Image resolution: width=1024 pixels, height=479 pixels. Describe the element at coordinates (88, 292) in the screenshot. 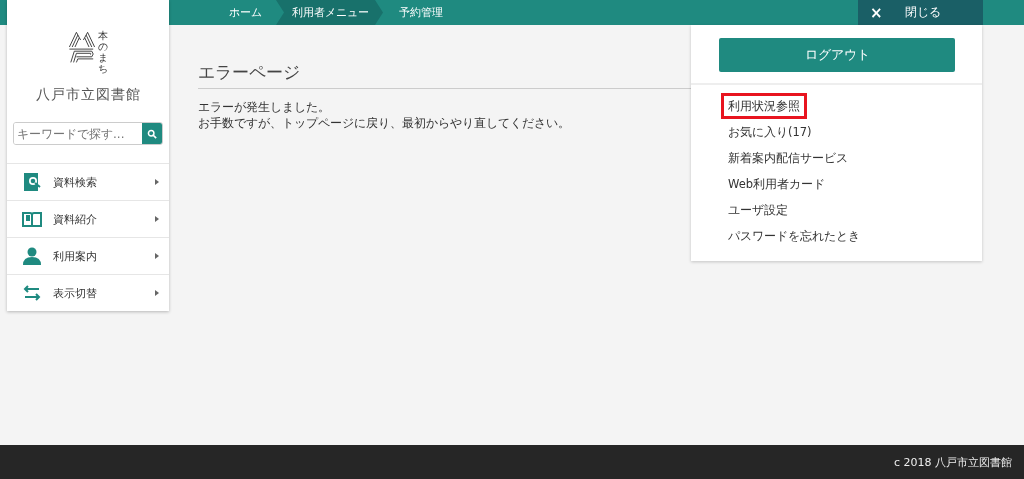

I see `nav-item: 表示切替` at that location.